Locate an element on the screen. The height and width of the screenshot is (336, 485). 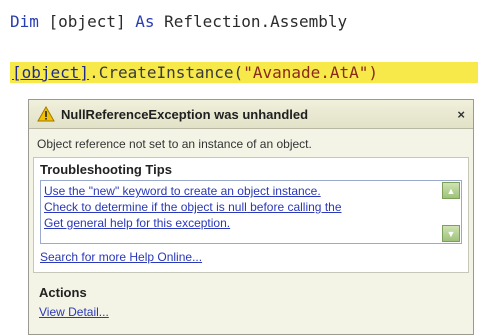
code-line-dim: Dim [object] As Reflection.Assembly is located at coordinates (178, 21).